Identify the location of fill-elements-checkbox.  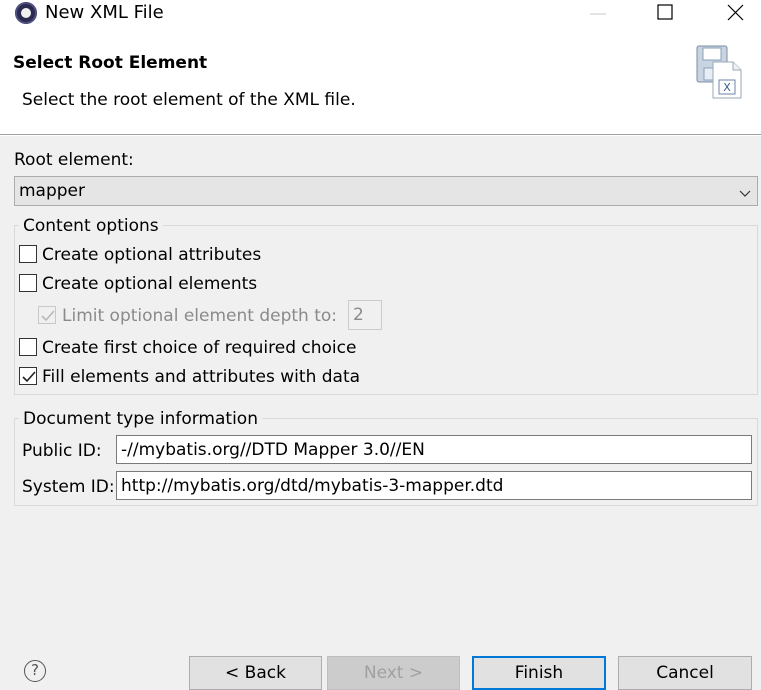
(28, 376).